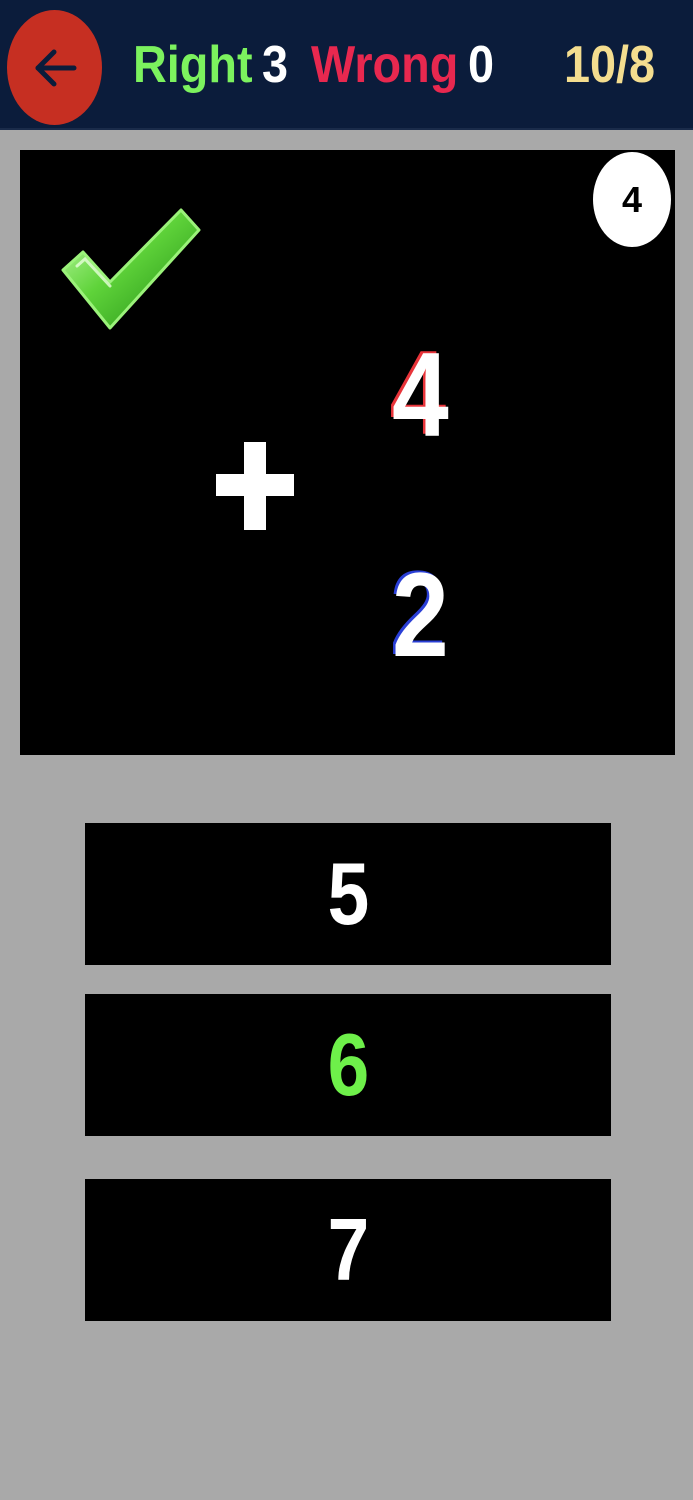 The image size is (693, 1500). What do you see at coordinates (275, 65) in the screenshot?
I see `right-count: 3` at bounding box center [275, 65].